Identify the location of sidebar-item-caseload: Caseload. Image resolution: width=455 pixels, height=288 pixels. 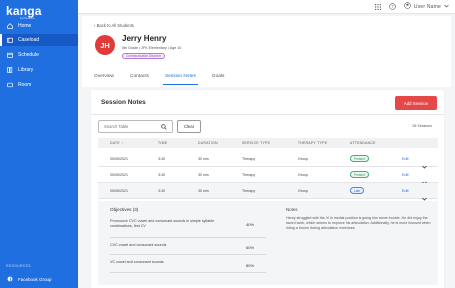
(39, 40).